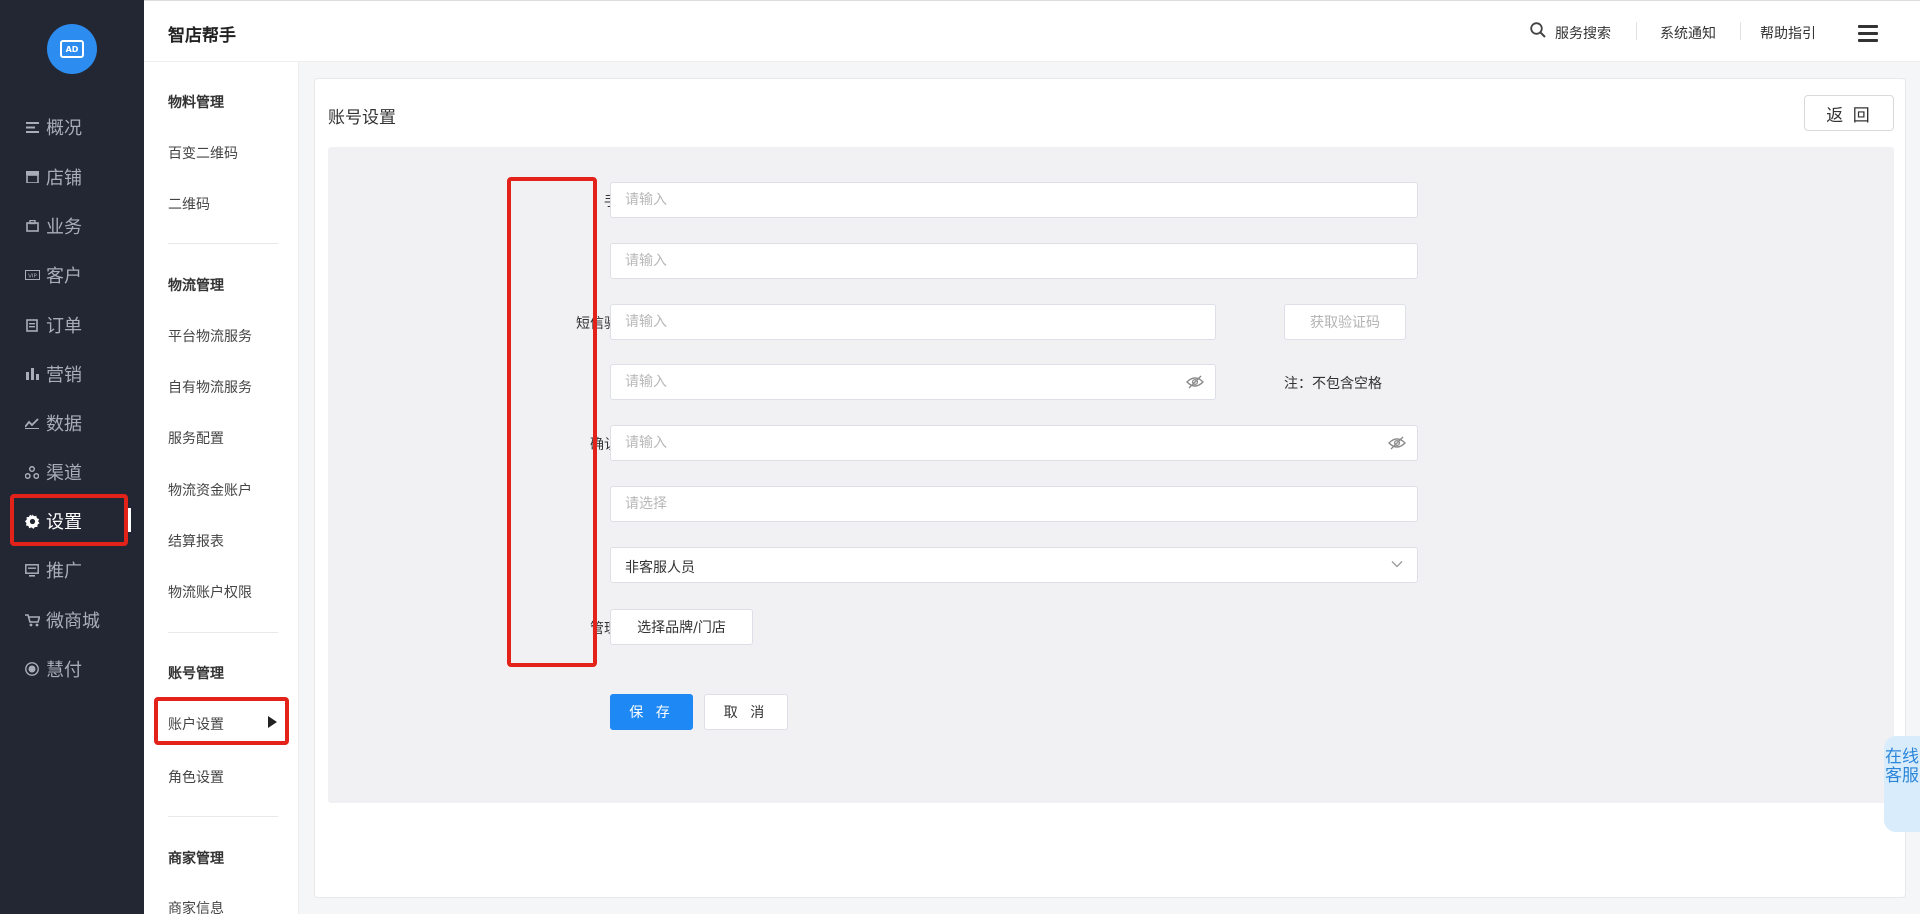 The height and width of the screenshot is (914, 1920). What do you see at coordinates (196, 286) in the screenshot?
I see `subnav-group-title: 物流管理` at bounding box center [196, 286].